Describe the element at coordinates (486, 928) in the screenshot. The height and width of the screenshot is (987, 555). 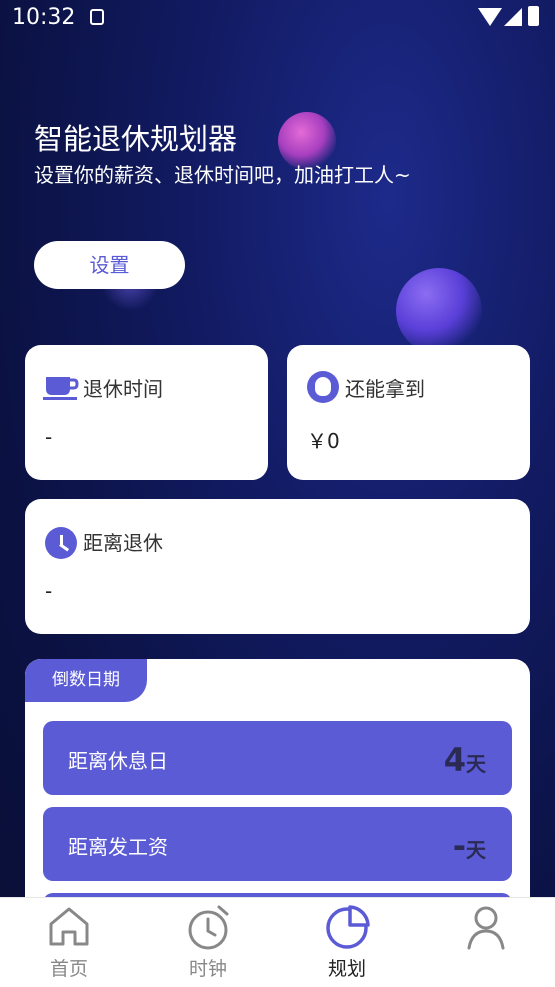
I see `user-icon` at that location.